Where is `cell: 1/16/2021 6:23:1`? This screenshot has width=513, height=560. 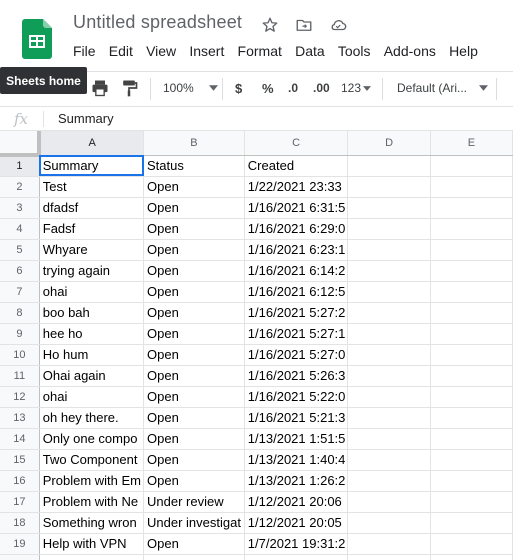 cell: 1/16/2021 6:23:1 is located at coordinates (296, 250).